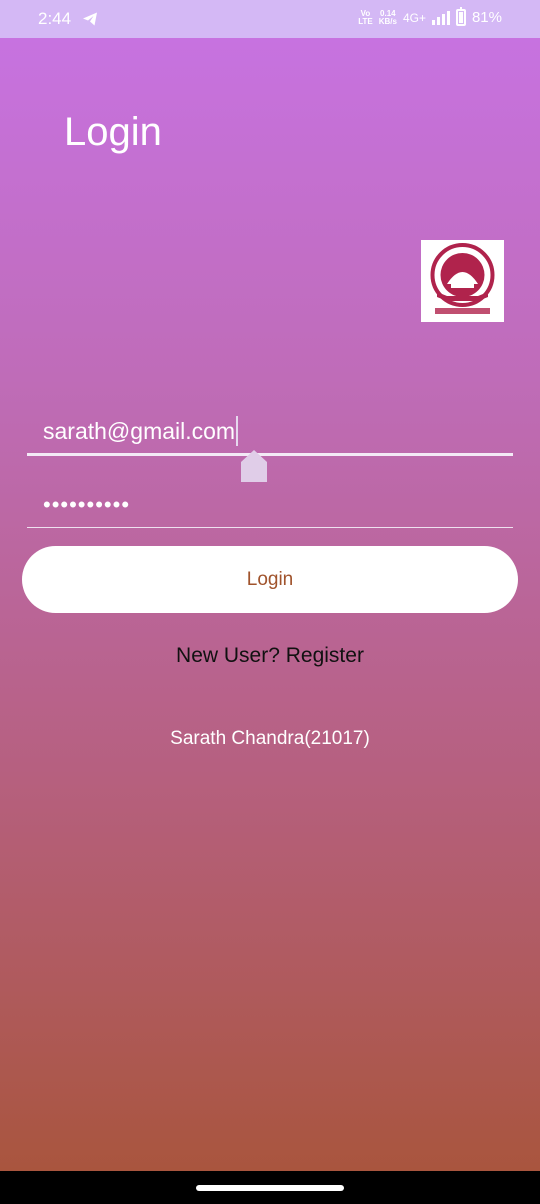 The image size is (540, 1204). What do you see at coordinates (486, 17) in the screenshot?
I see `battery-percent: 81%` at bounding box center [486, 17].